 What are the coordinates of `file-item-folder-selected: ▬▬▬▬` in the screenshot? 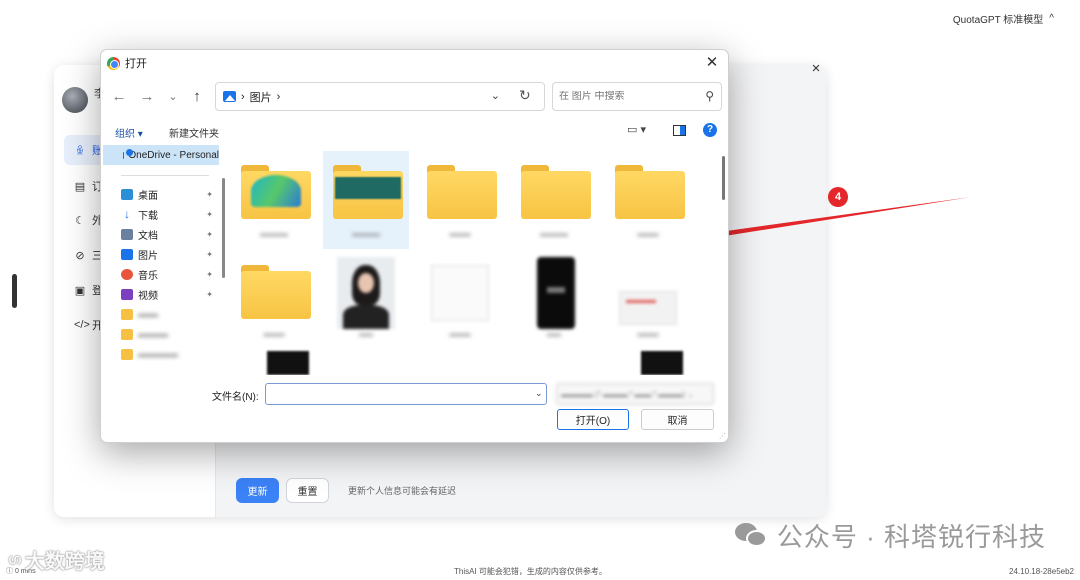 It's located at (366, 200).